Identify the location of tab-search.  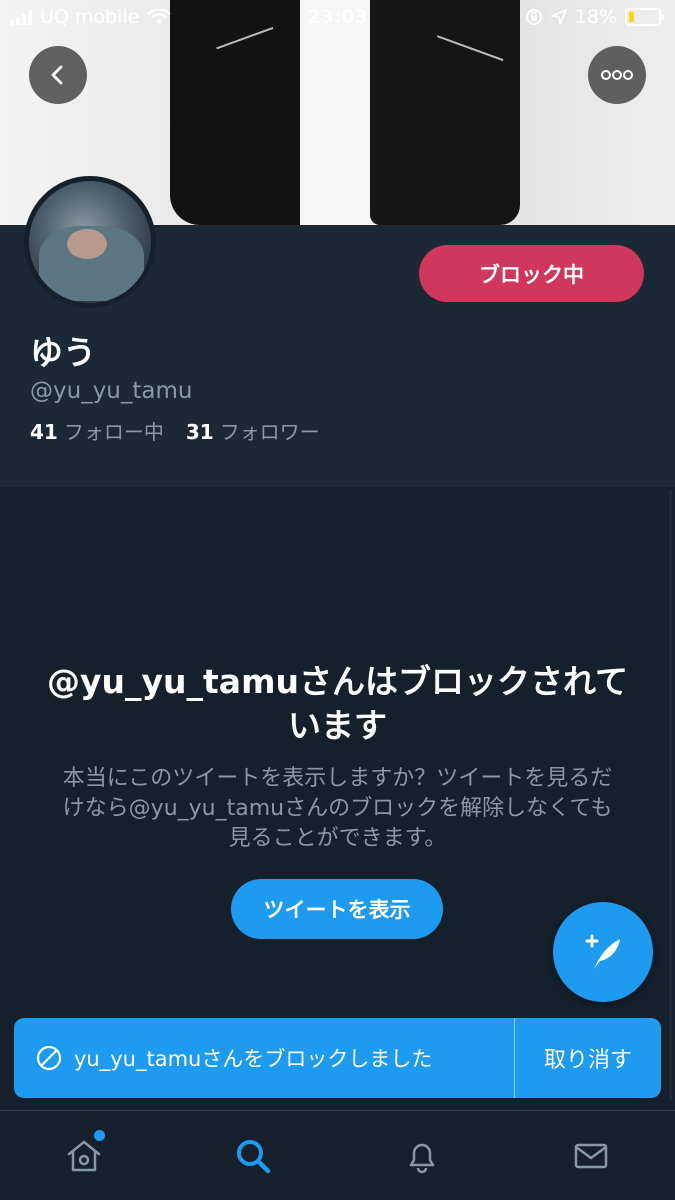
(253, 1155).